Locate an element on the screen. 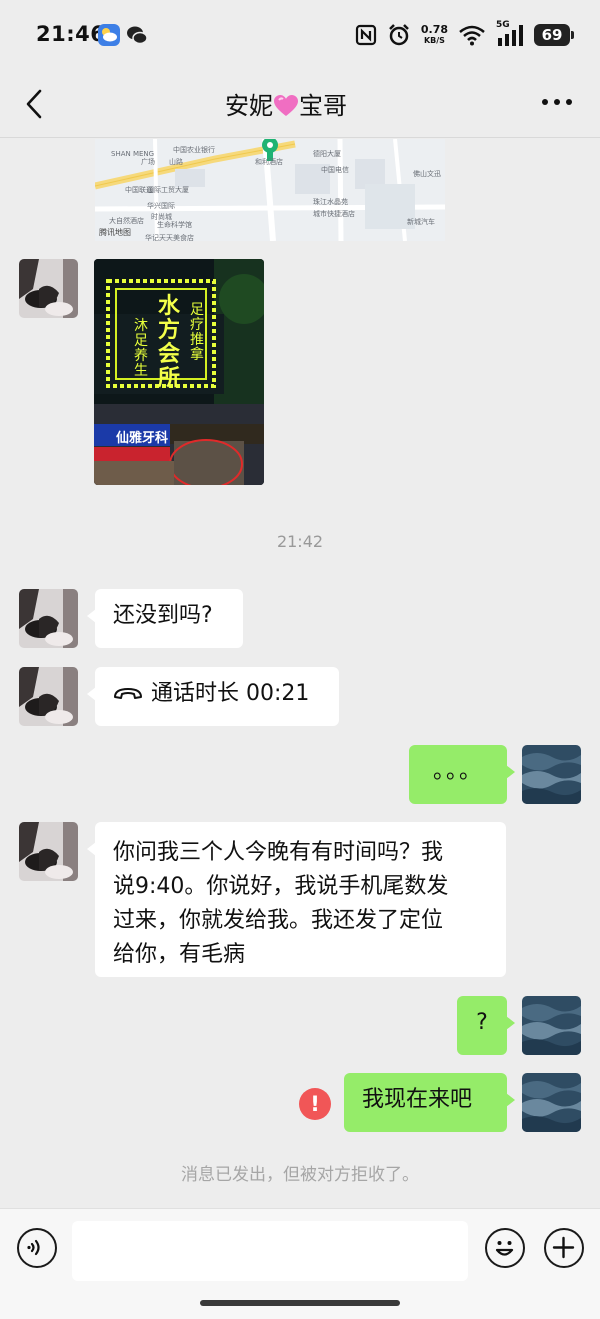  message-bubble-sent: 。。。 is located at coordinates (462, 774).